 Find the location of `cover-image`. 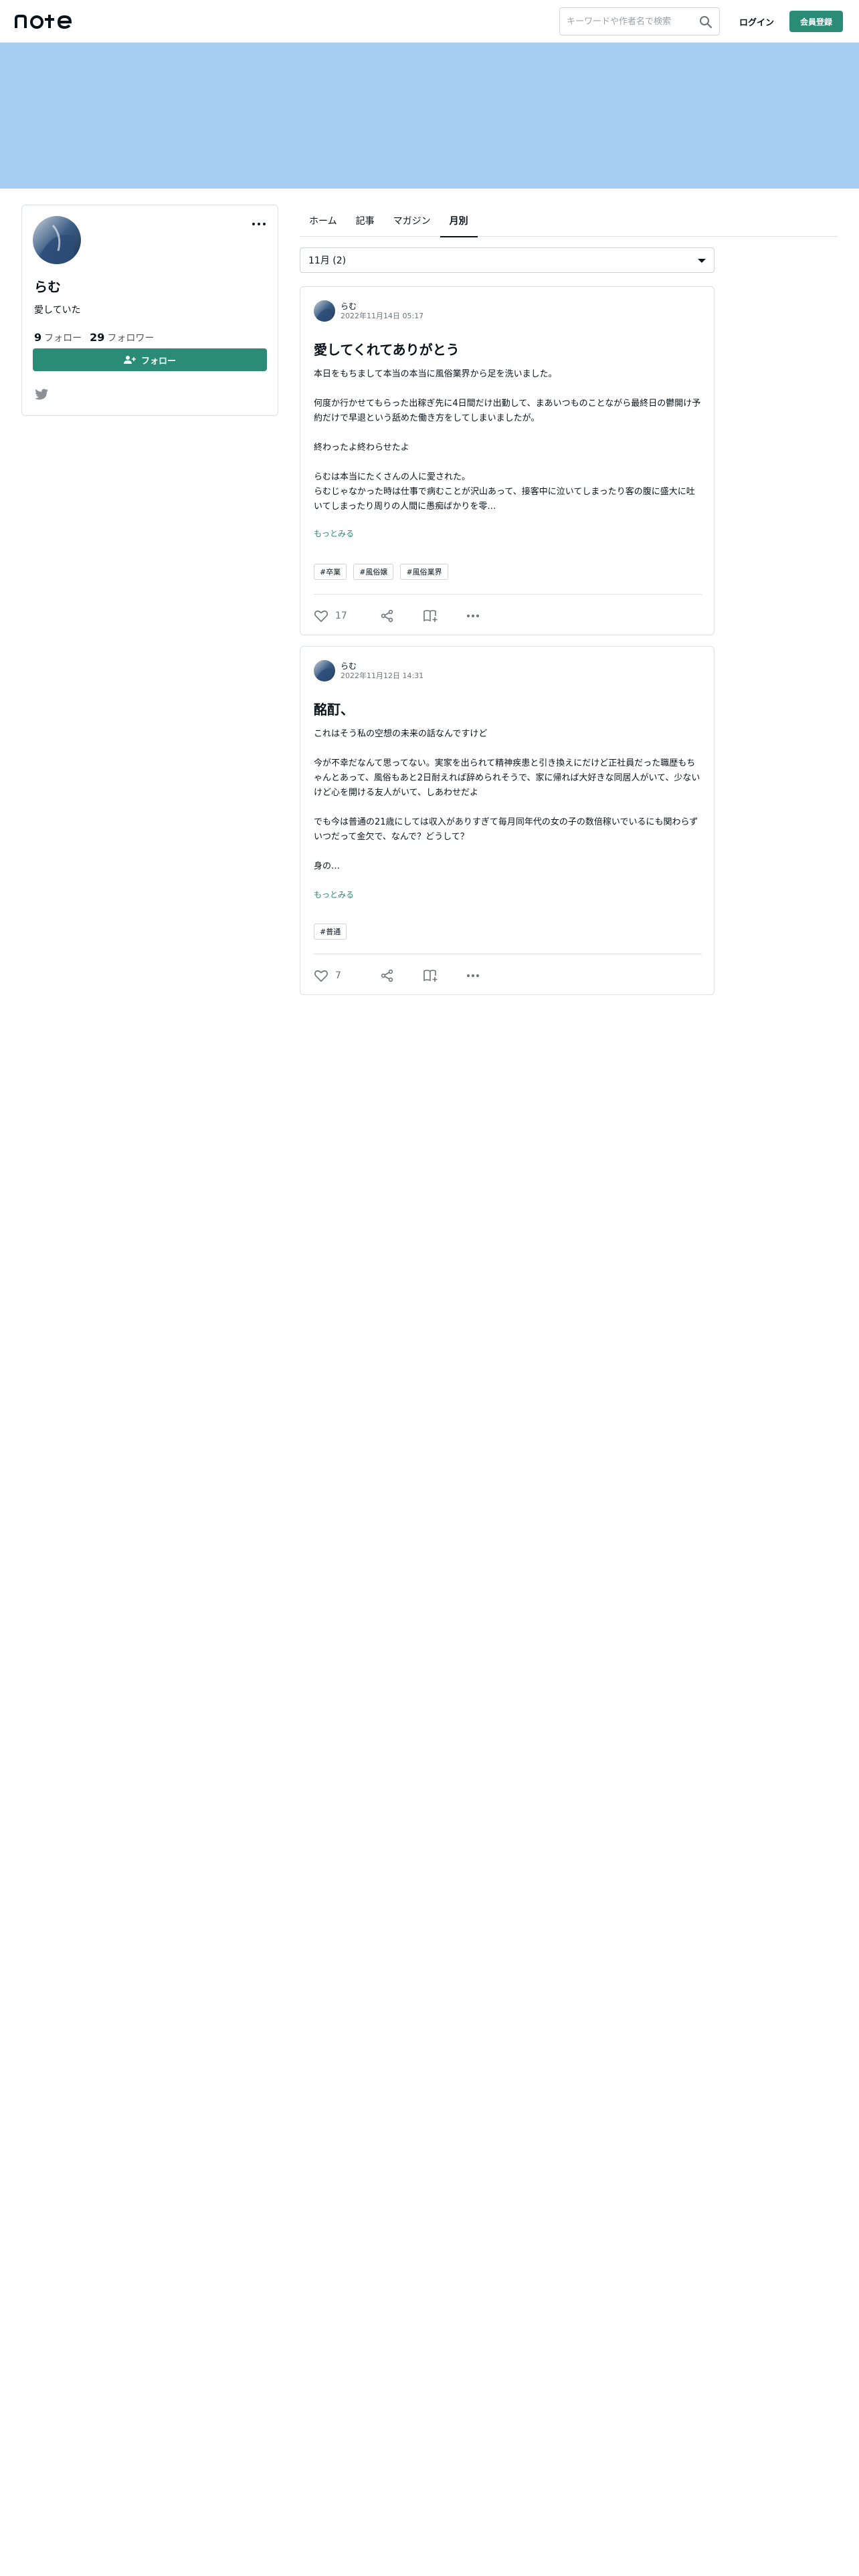

cover-image is located at coordinates (429, 116).